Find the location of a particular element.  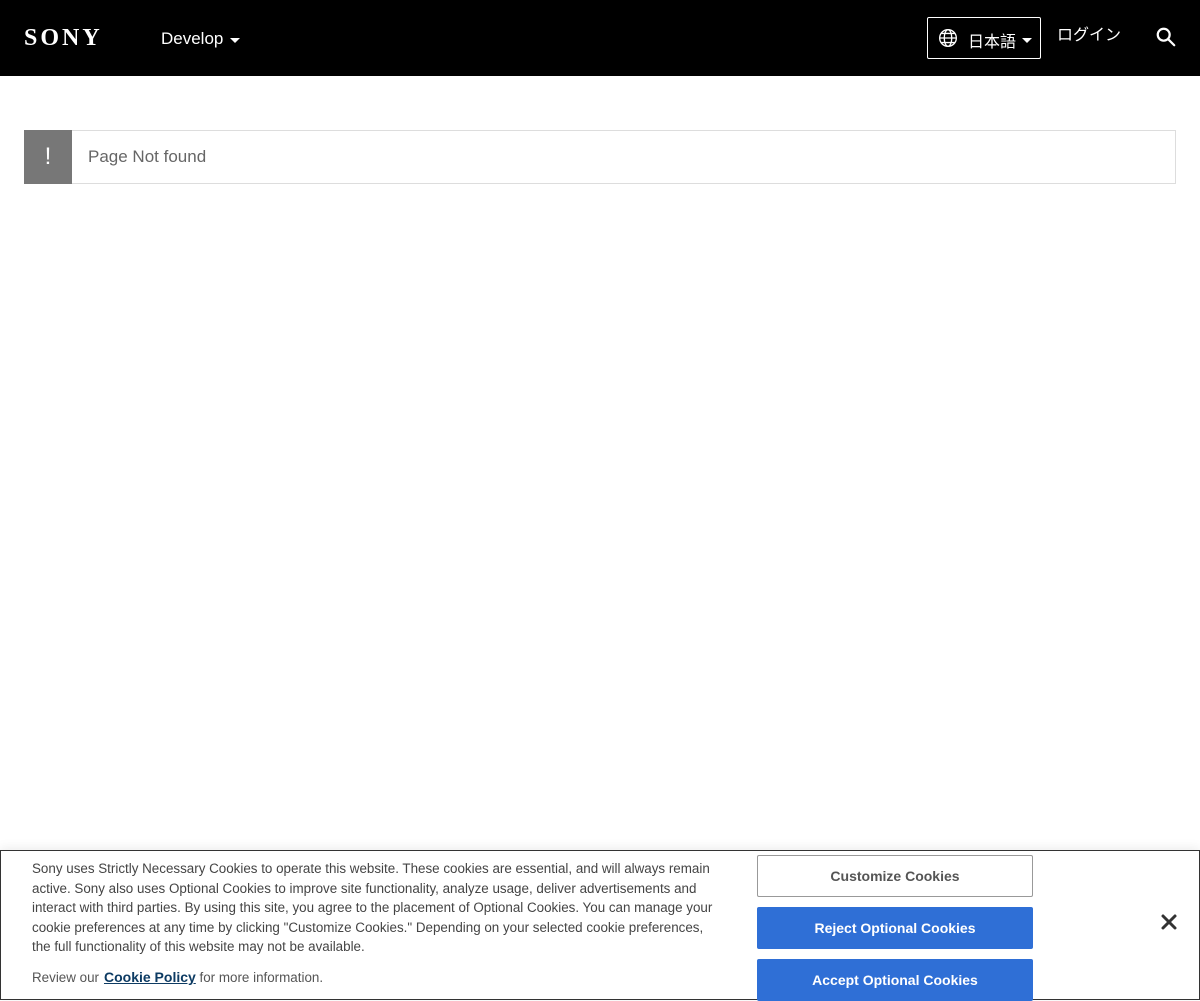

nav-develop-menu: Develop is located at coordinates (201, 39).